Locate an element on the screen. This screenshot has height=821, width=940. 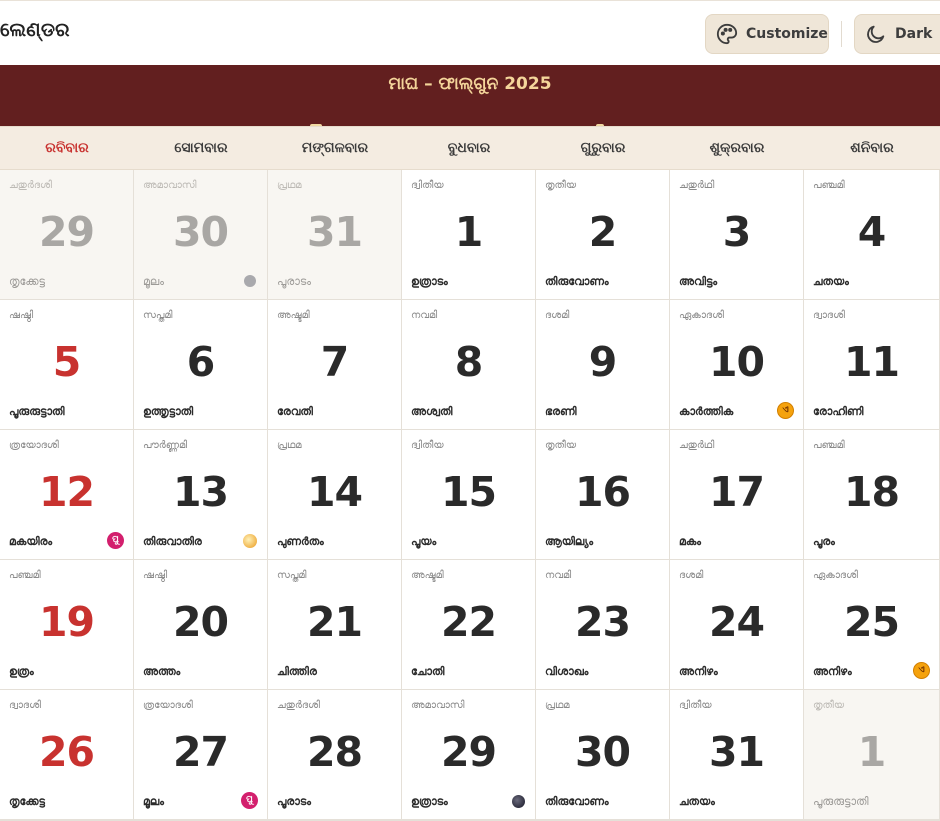
nakshatra-label: ഭരണി is located at coordinates (561, 411).